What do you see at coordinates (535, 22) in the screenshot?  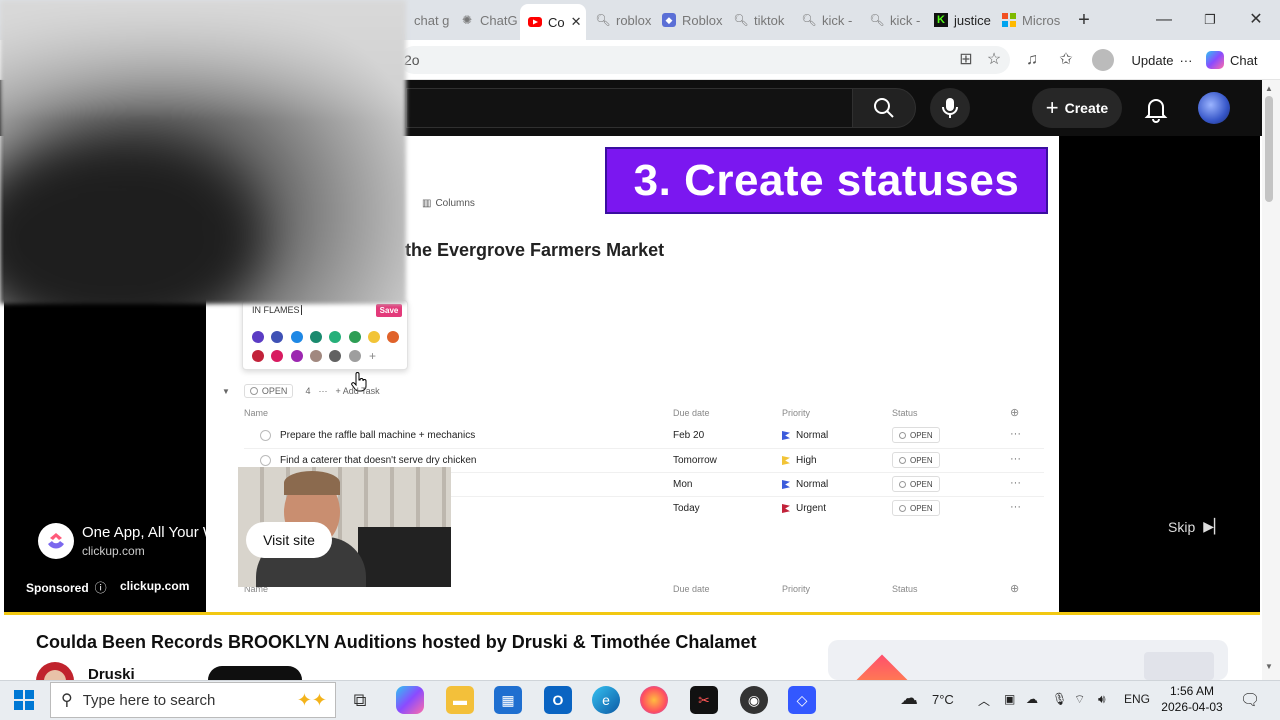 I see `youtube-icon` at bounding box center [535, 22].